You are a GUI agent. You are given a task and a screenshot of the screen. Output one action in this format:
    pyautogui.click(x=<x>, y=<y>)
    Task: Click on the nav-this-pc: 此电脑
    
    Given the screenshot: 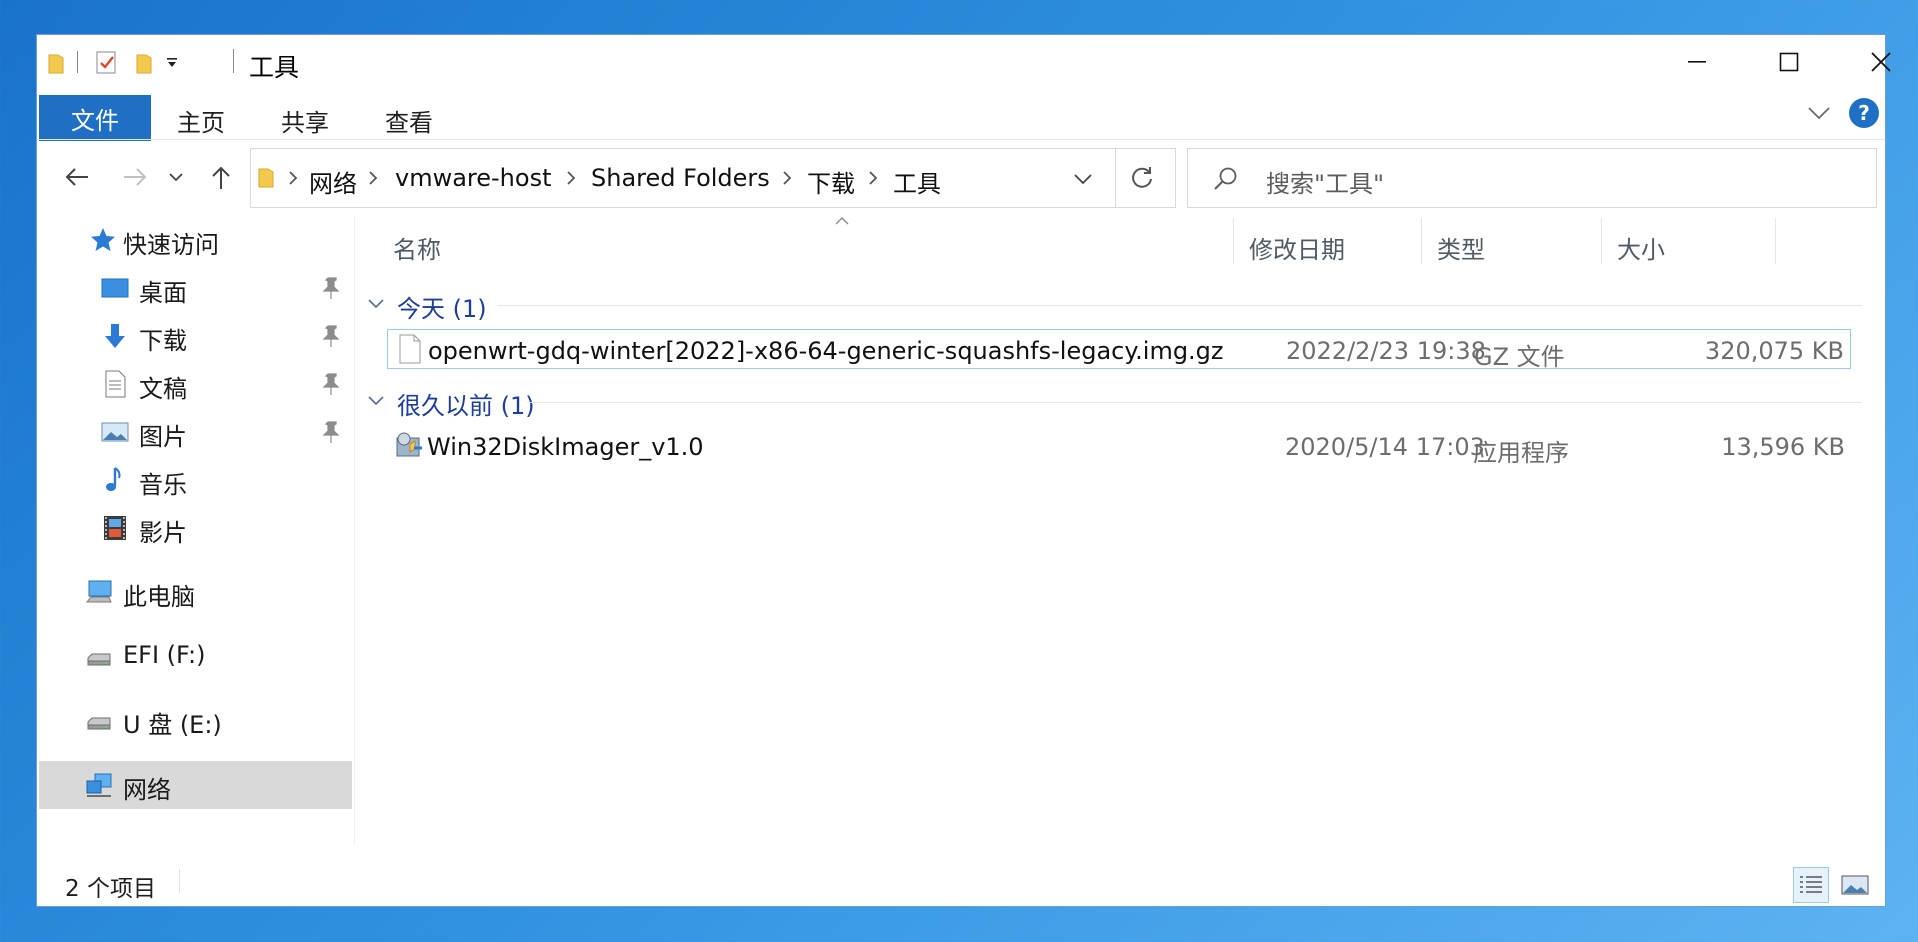 What is the action you would take?
    pyautogui.click(x=195, y=592)
    